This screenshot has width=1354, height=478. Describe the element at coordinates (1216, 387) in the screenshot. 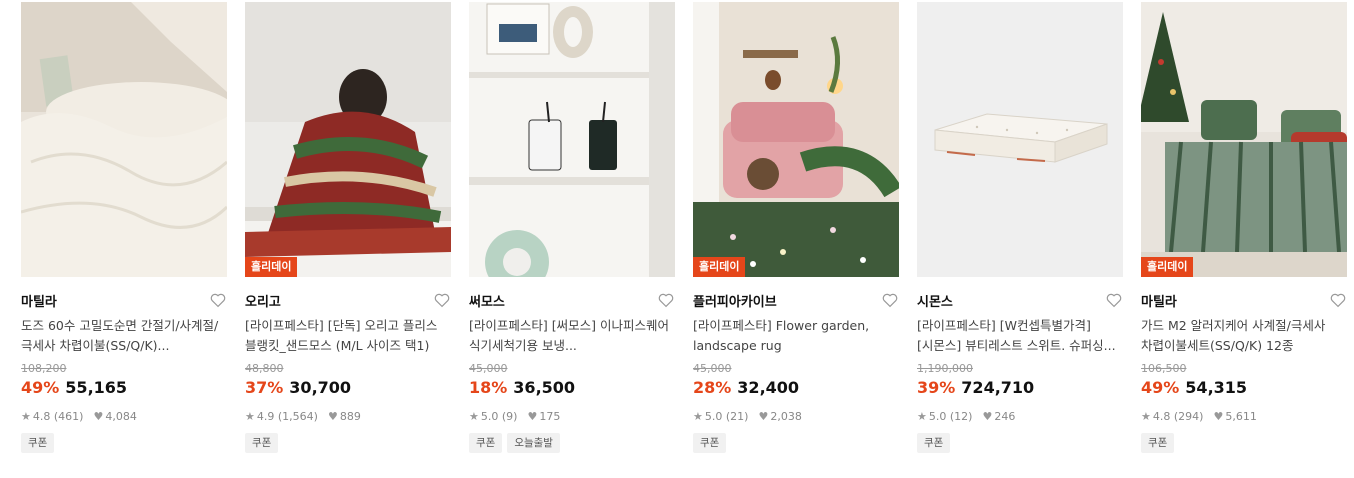

I see `sale-price: 54,315` at that location.